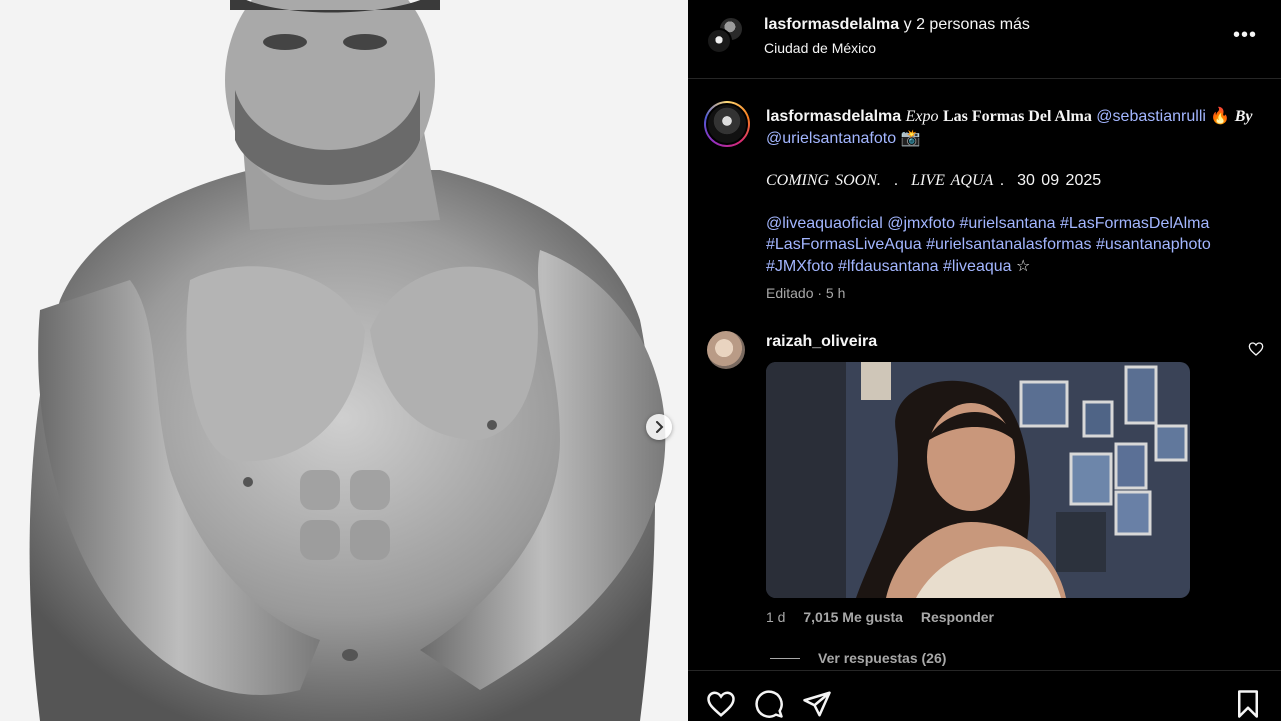 This screenshot has width=1281, height=721. What do you see at coordinates (820, 48) in the screenshot?
I see `header-location: Ciudad de México` at bounding box center [820, 48].